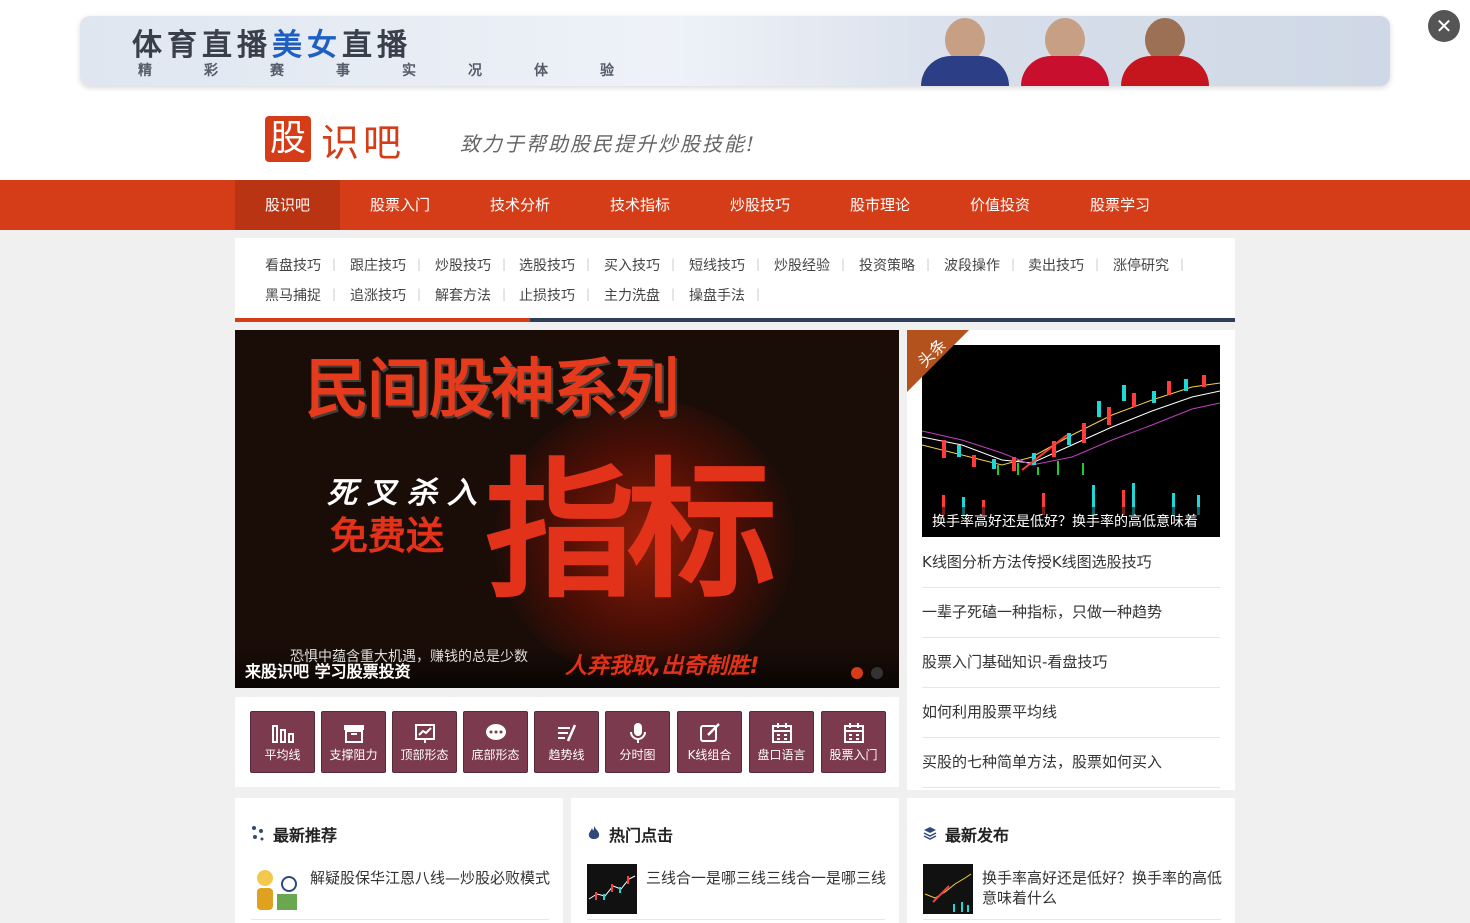  What do you see at coordinates (378, 265) in the screenshot?
I see `tag-link: 跟庄技巧` at bounding box center [378, 265].